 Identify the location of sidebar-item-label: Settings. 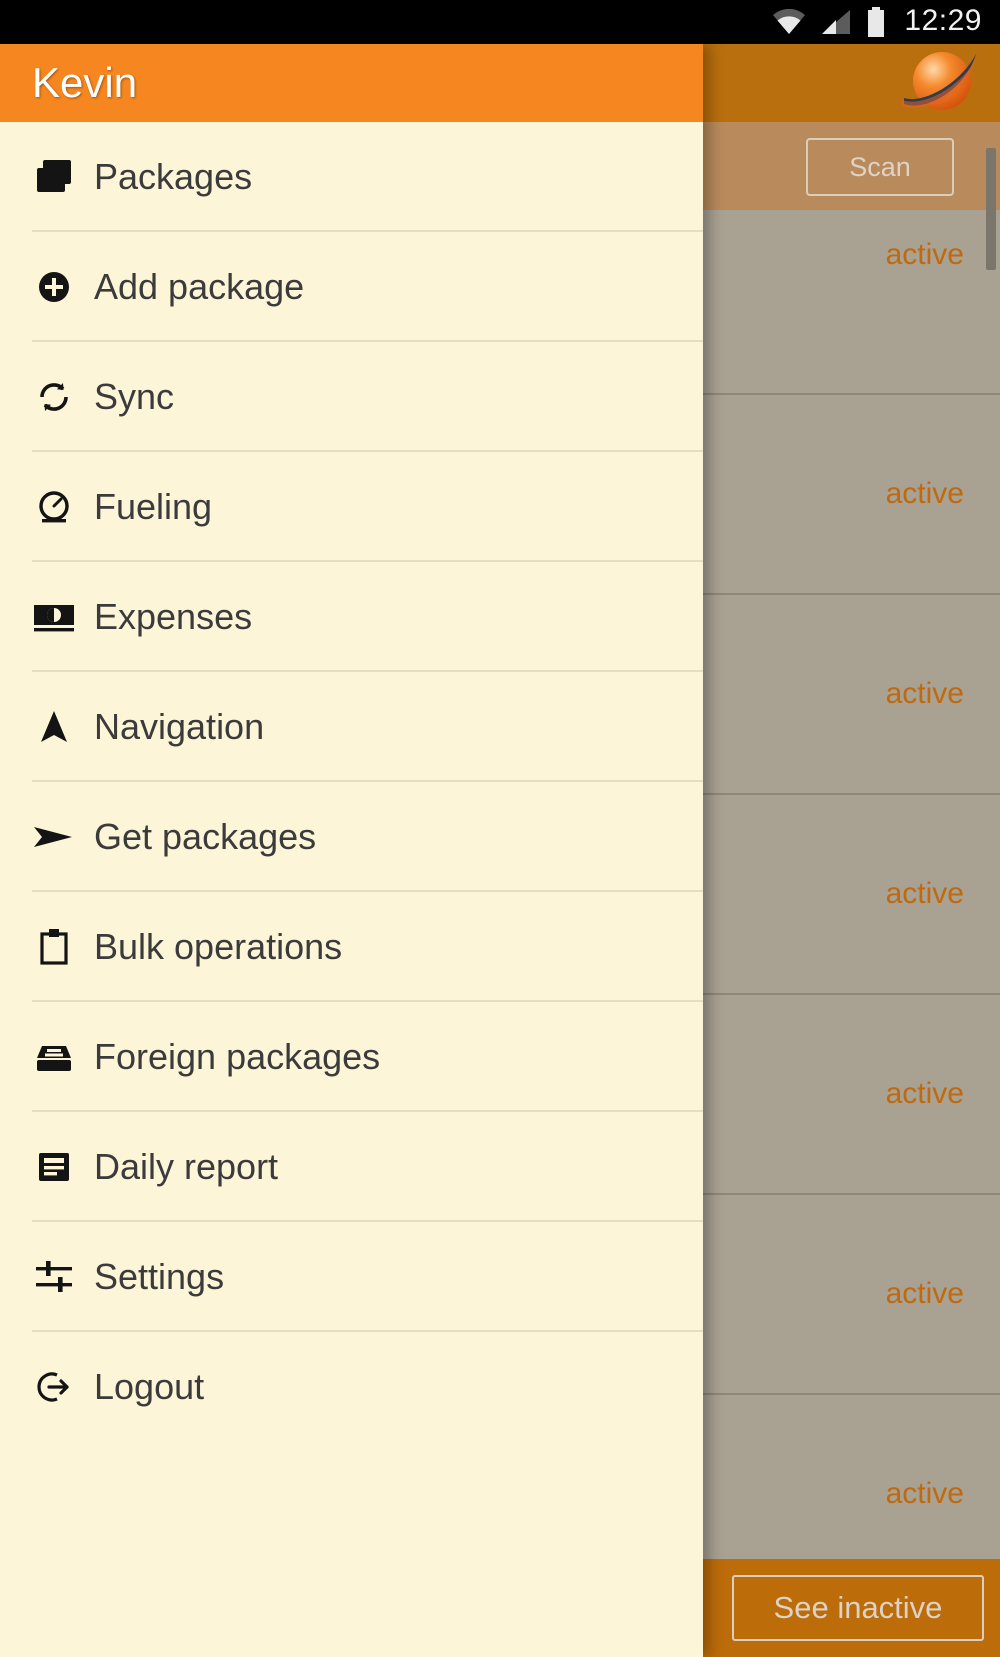
(159, 1276).